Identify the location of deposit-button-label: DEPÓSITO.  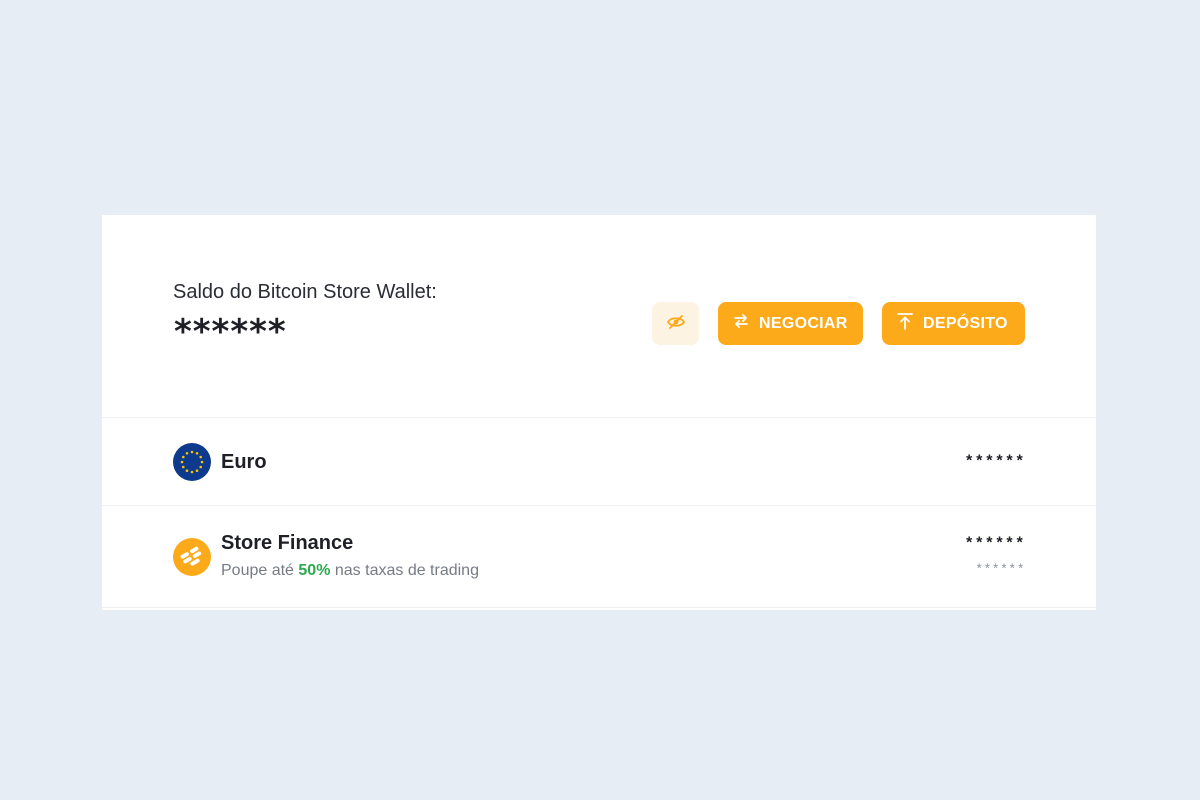
(965, 323).